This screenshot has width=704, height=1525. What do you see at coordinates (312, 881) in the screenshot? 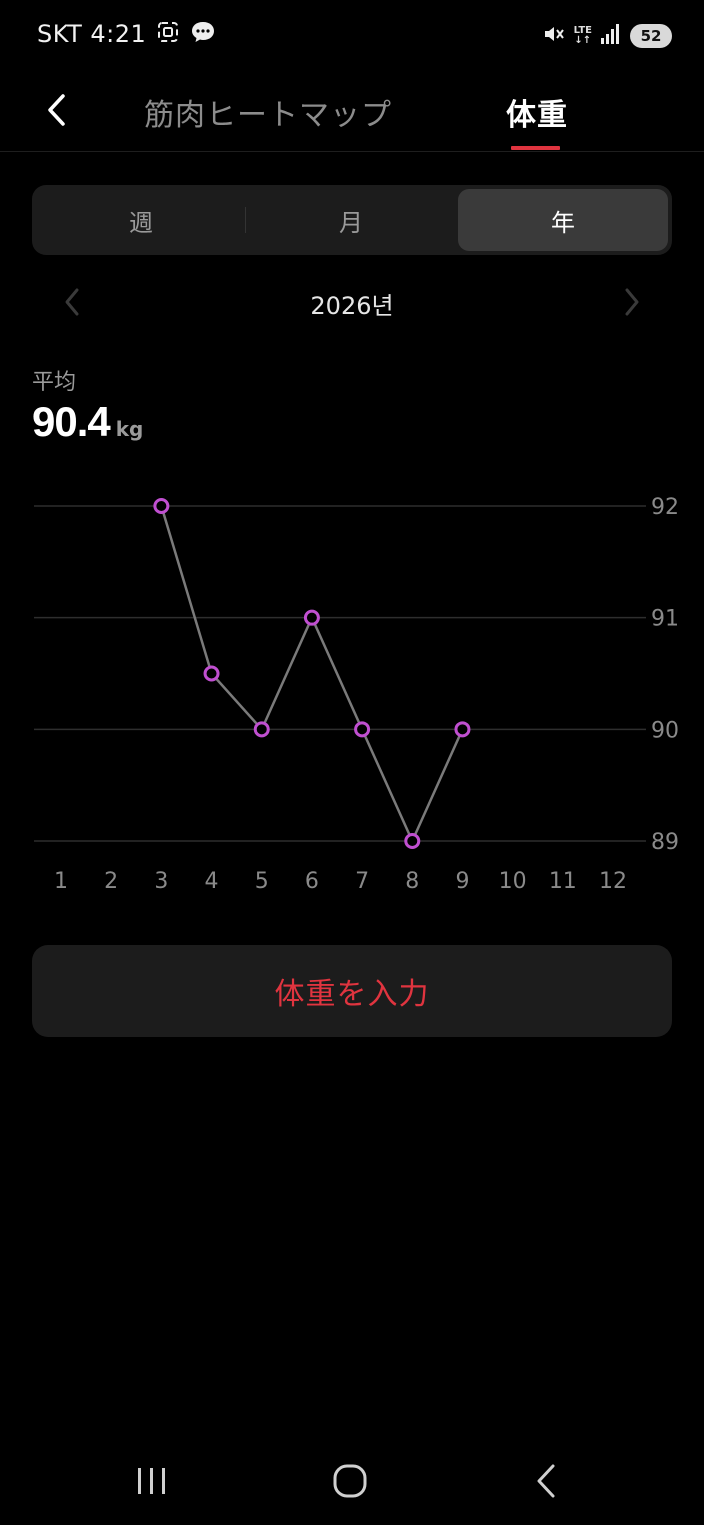
I see `x-tick-label: 6` at bounding box center [312, 881].